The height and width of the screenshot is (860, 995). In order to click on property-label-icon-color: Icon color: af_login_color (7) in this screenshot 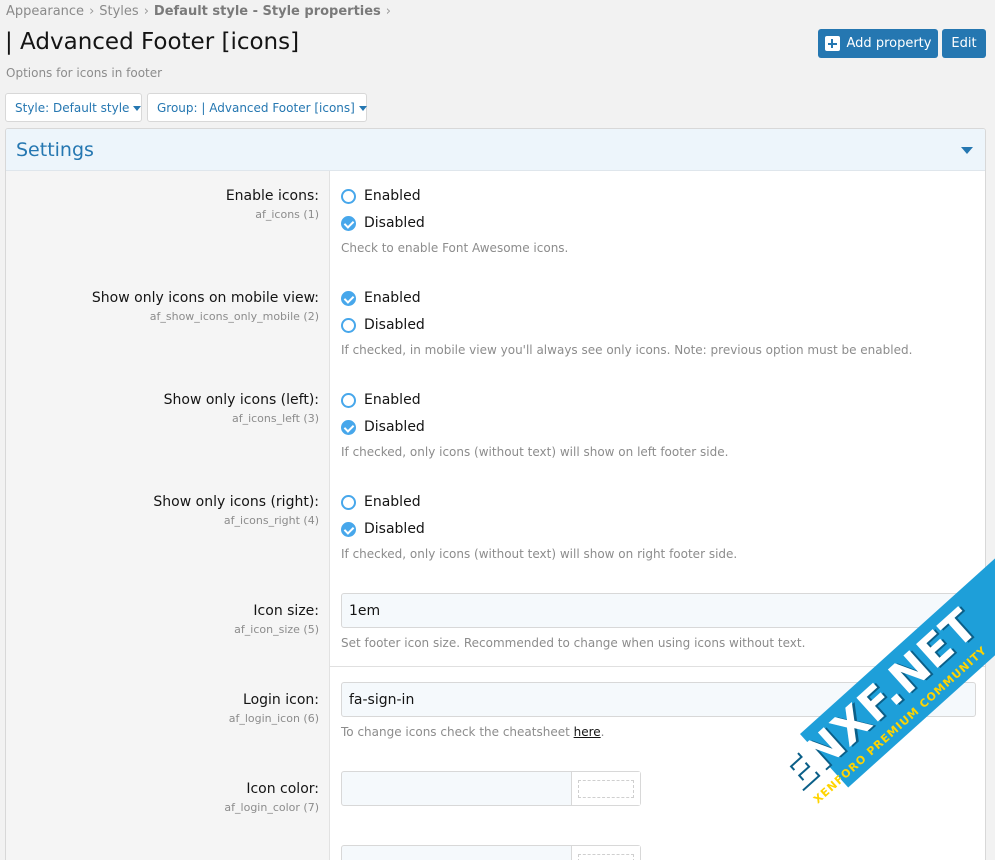, I will do `click(271, 797)`.